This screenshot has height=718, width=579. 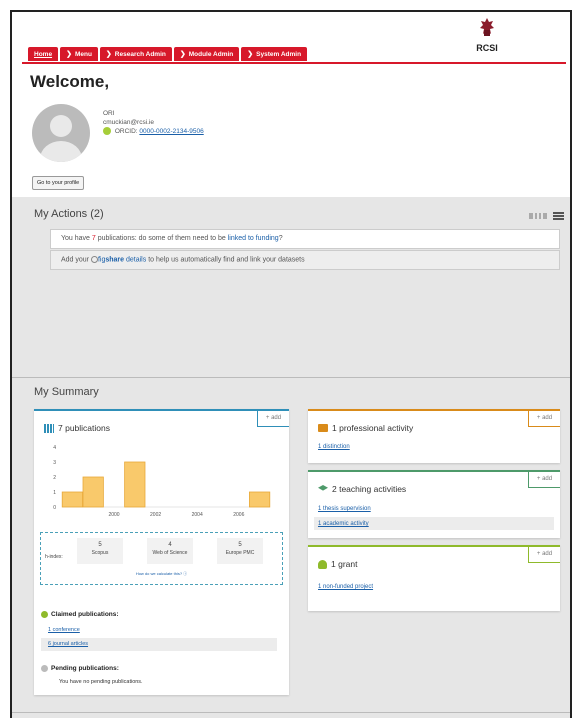 What do you see at coordinates (66, 392) in the screenshot?
I see `my-summary-title: My Summary` at bounding box center [66, 392].